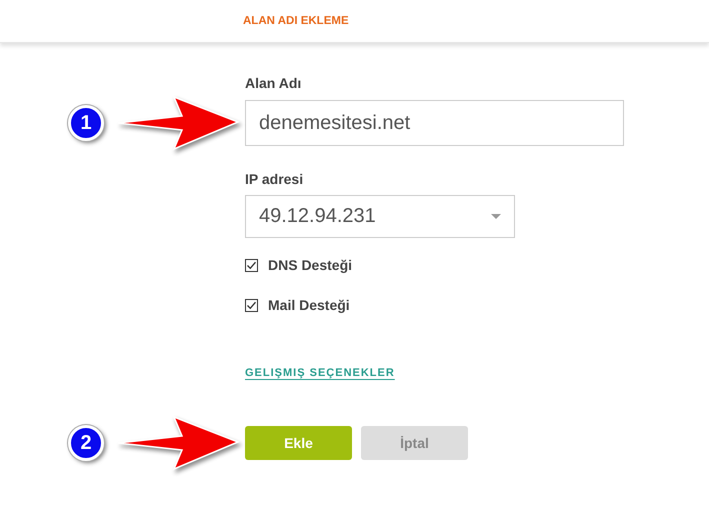 Image resolution: width=709 pixels, height=509 pixels. I want to click on field-label: IP adresi, so click(274, 179).